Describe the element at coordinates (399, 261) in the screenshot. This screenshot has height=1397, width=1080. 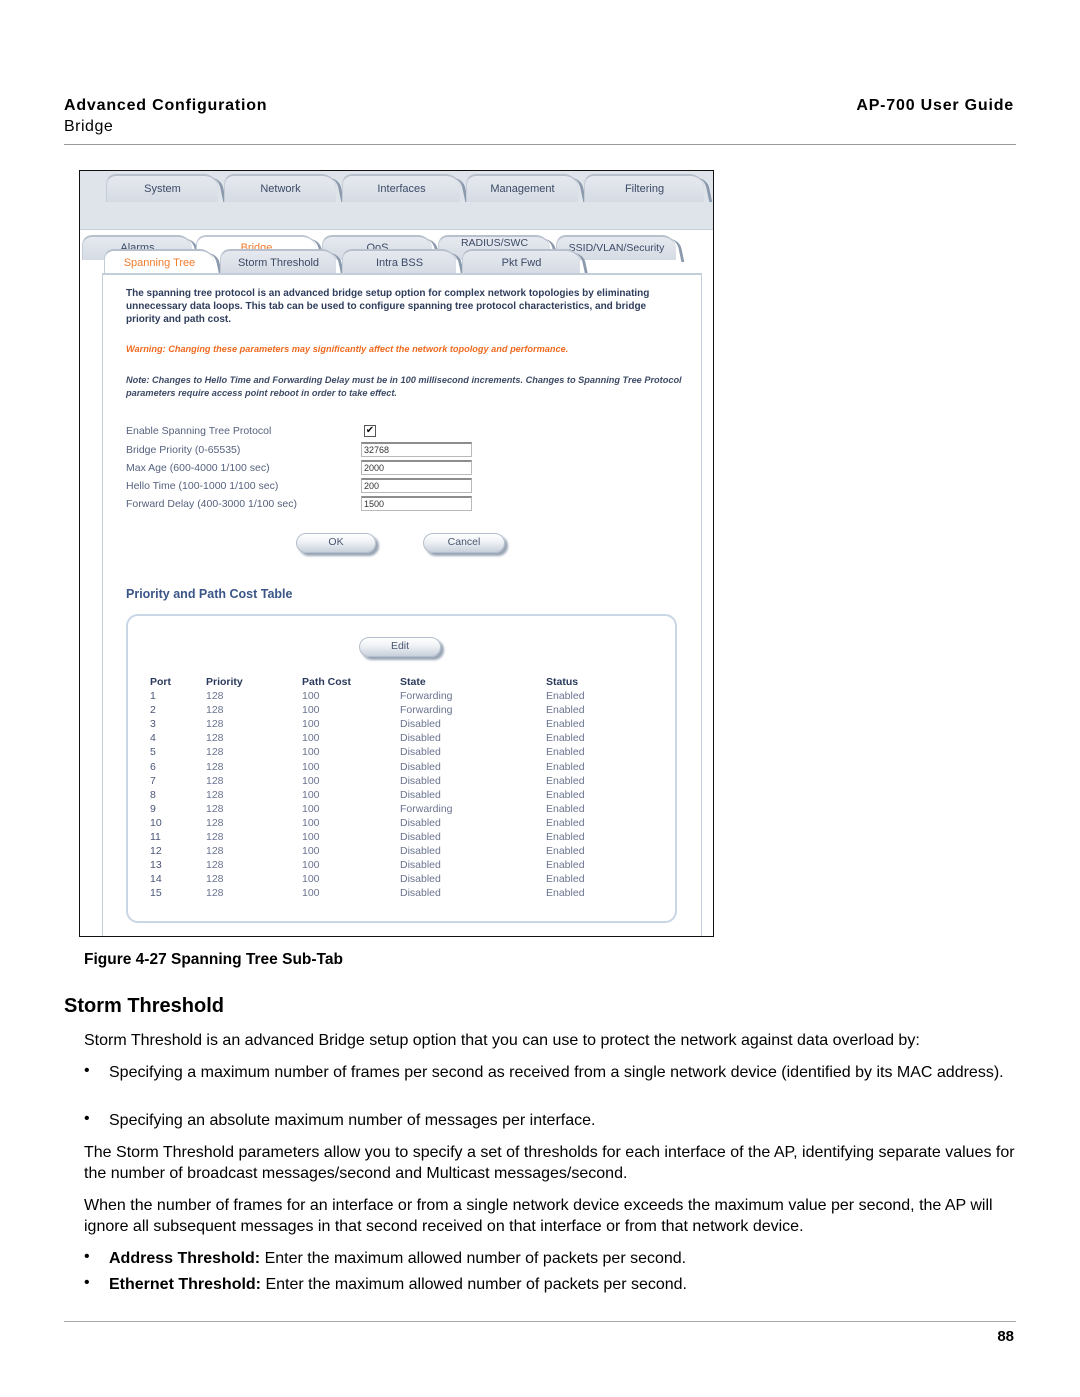
I see `subtab-intra-bss: Intra BSS` at that location.